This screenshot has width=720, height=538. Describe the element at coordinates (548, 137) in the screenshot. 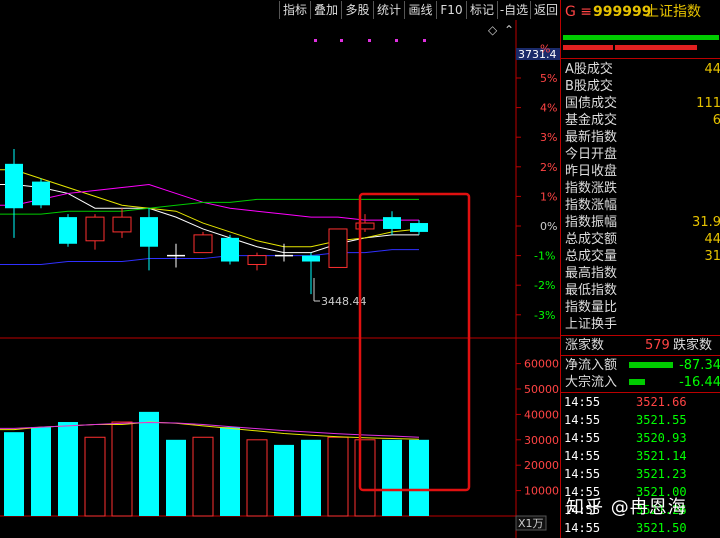

I see `pct-tick-label: 3%` at that location.